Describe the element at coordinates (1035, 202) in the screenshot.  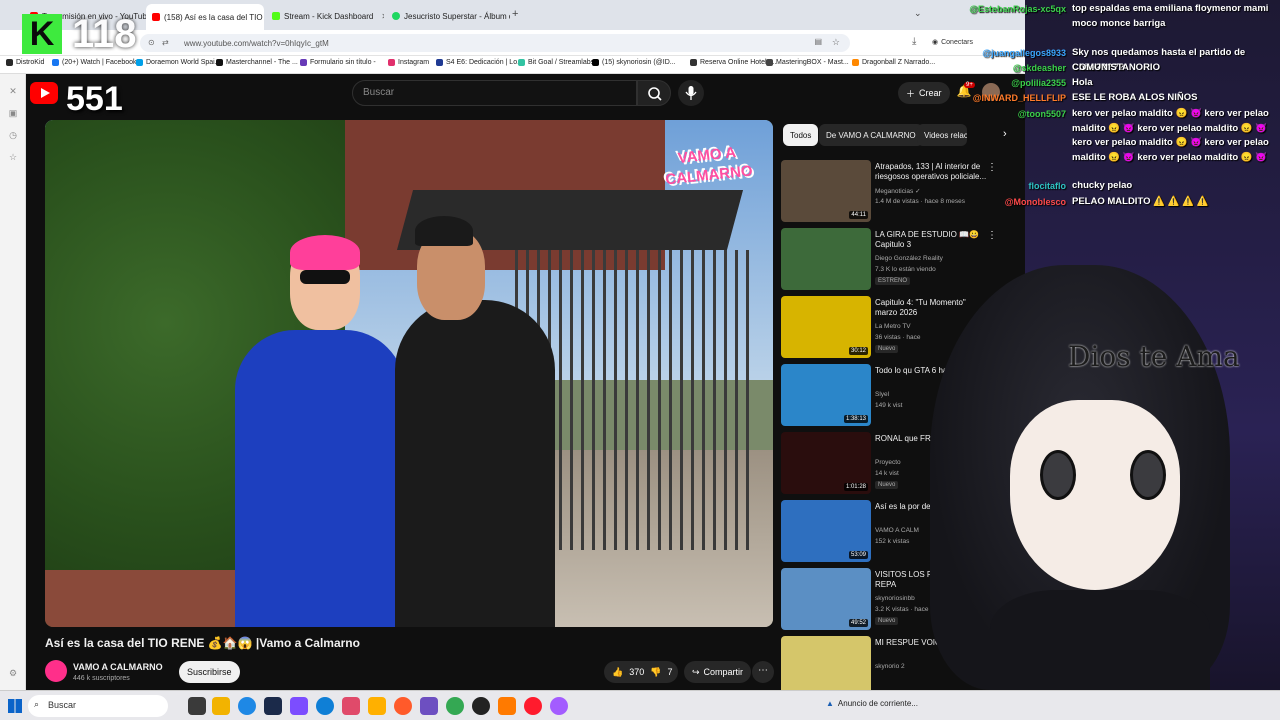
I see `chat-username: @Monoblesco` at that location.